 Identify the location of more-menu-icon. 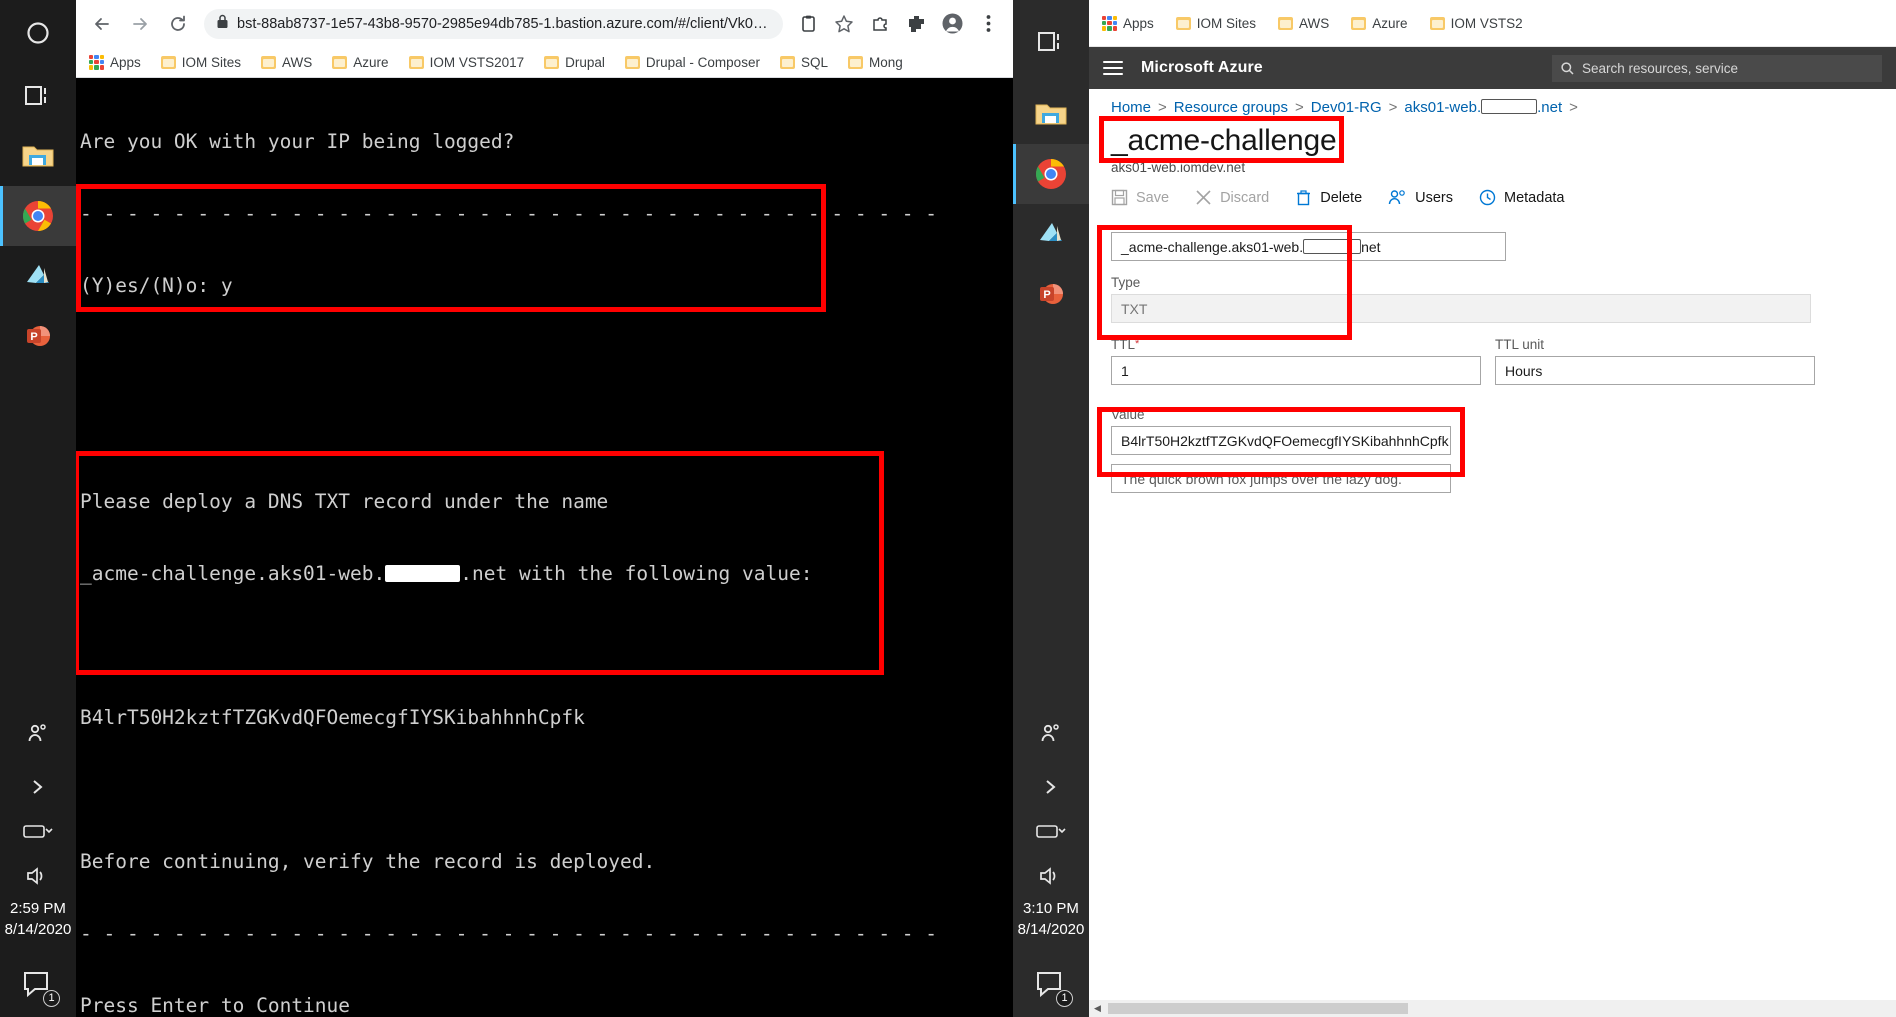
(988, 24).